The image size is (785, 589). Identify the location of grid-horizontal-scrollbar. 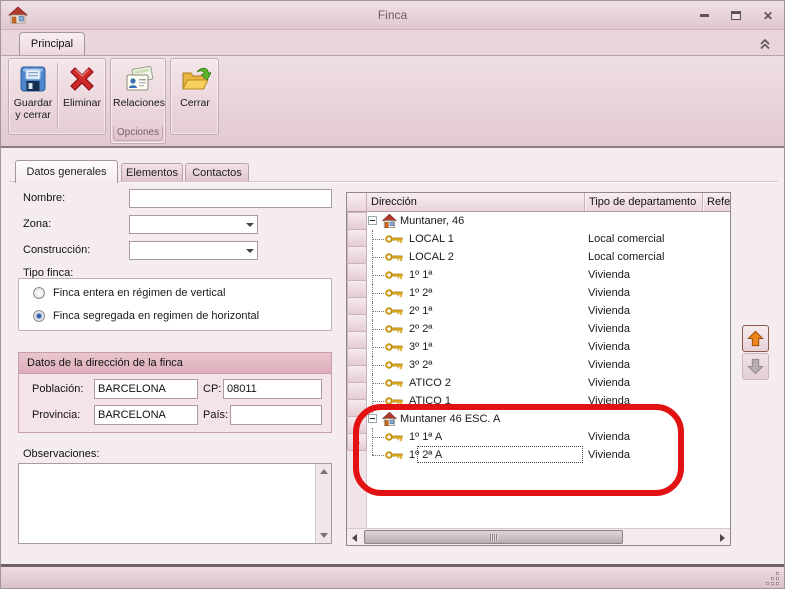
(538, 536).